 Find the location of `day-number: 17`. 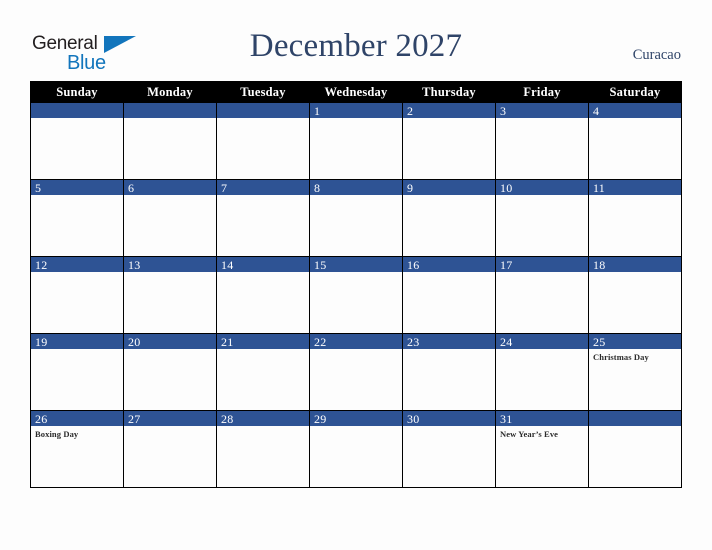

day-number: 17 is located at coordinates (506, 265).